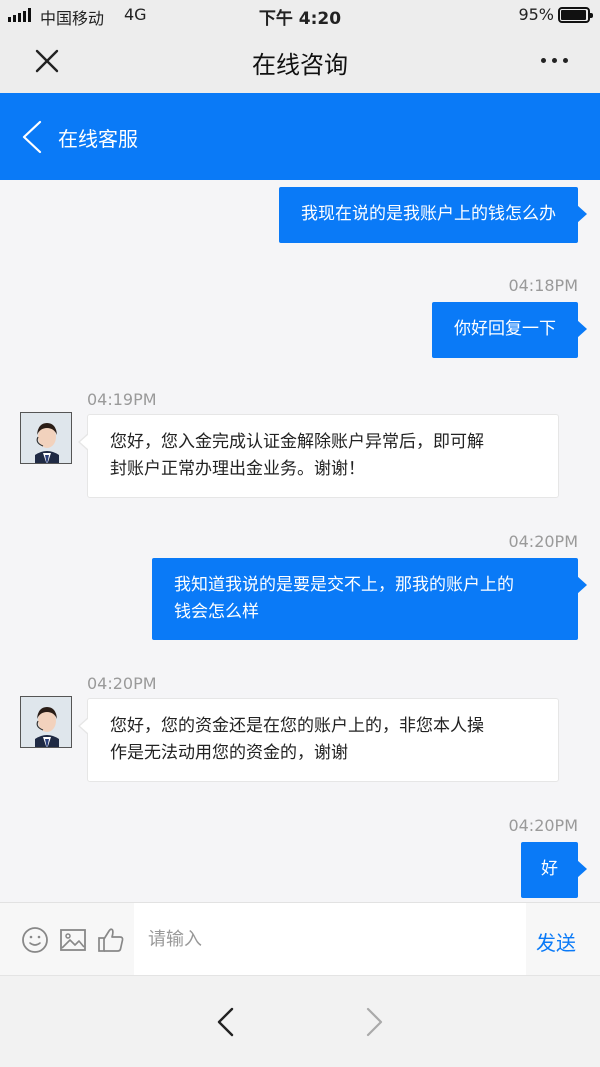 The image size is (600, 1067). Describe the element at coordinates (216, 612) in the screenshot. I see `message-text-line: 钱会怎么样` at that location.